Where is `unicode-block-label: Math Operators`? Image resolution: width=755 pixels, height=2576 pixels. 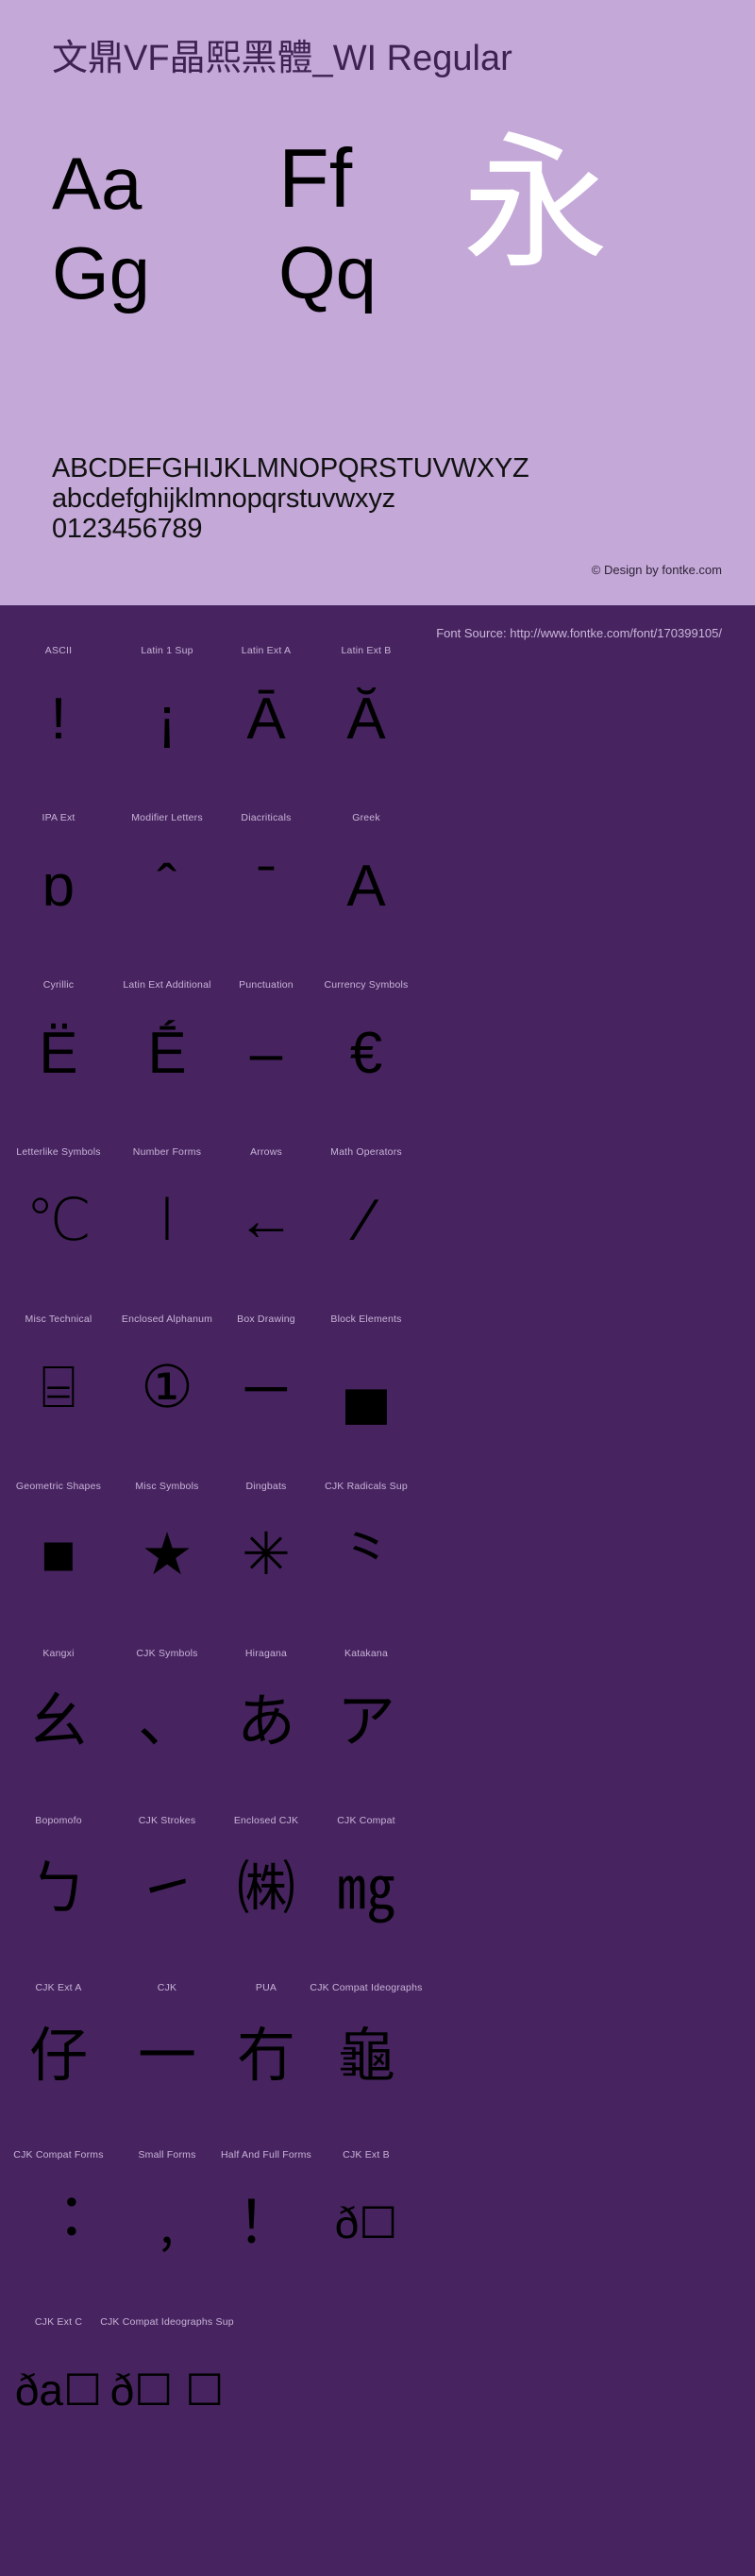
unicode-block-label: Math Operators is located at coordinates (366, 1152).